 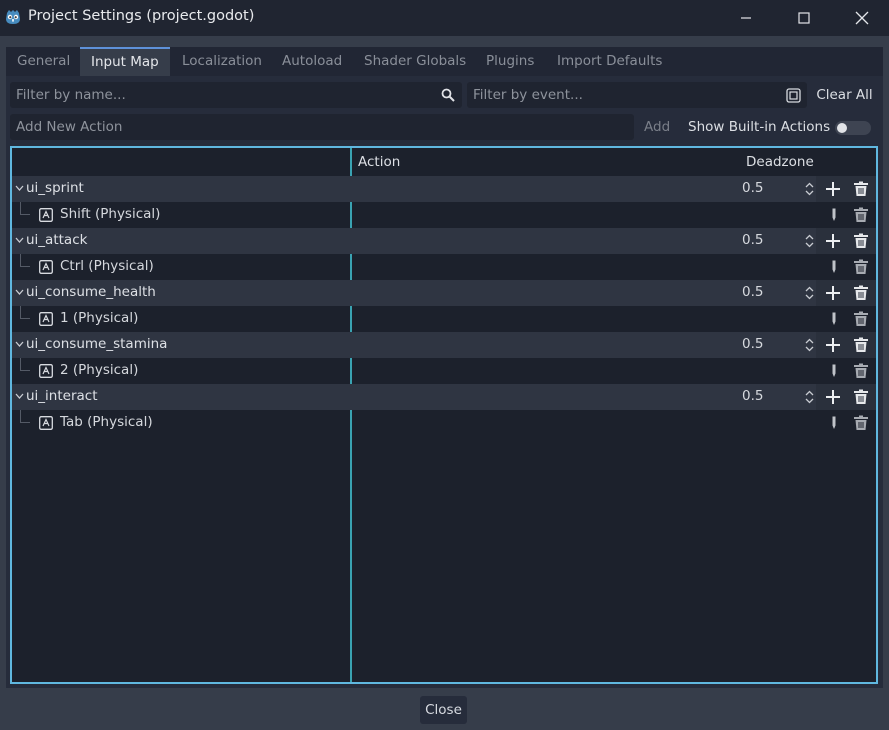 I want to click on column-header-deadzone: Deadzone, so click(x=780, y=162).